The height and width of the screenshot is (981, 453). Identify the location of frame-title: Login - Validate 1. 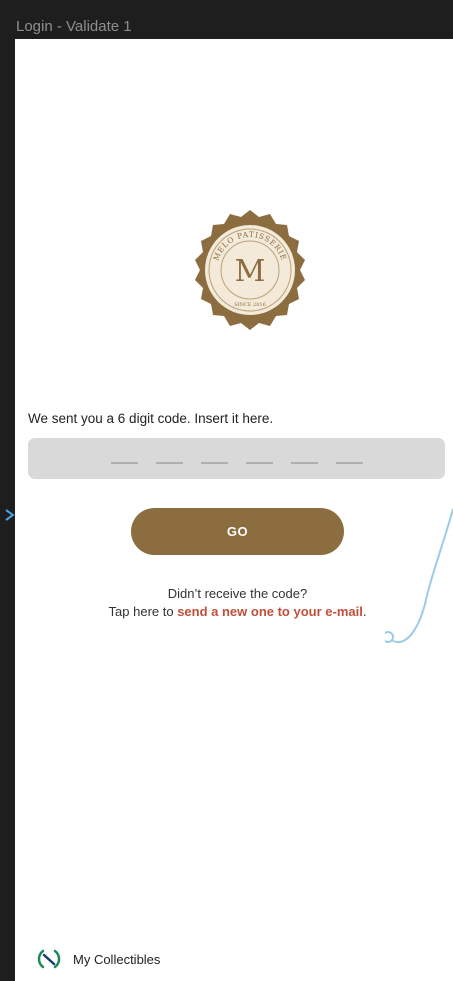
(74, 26).